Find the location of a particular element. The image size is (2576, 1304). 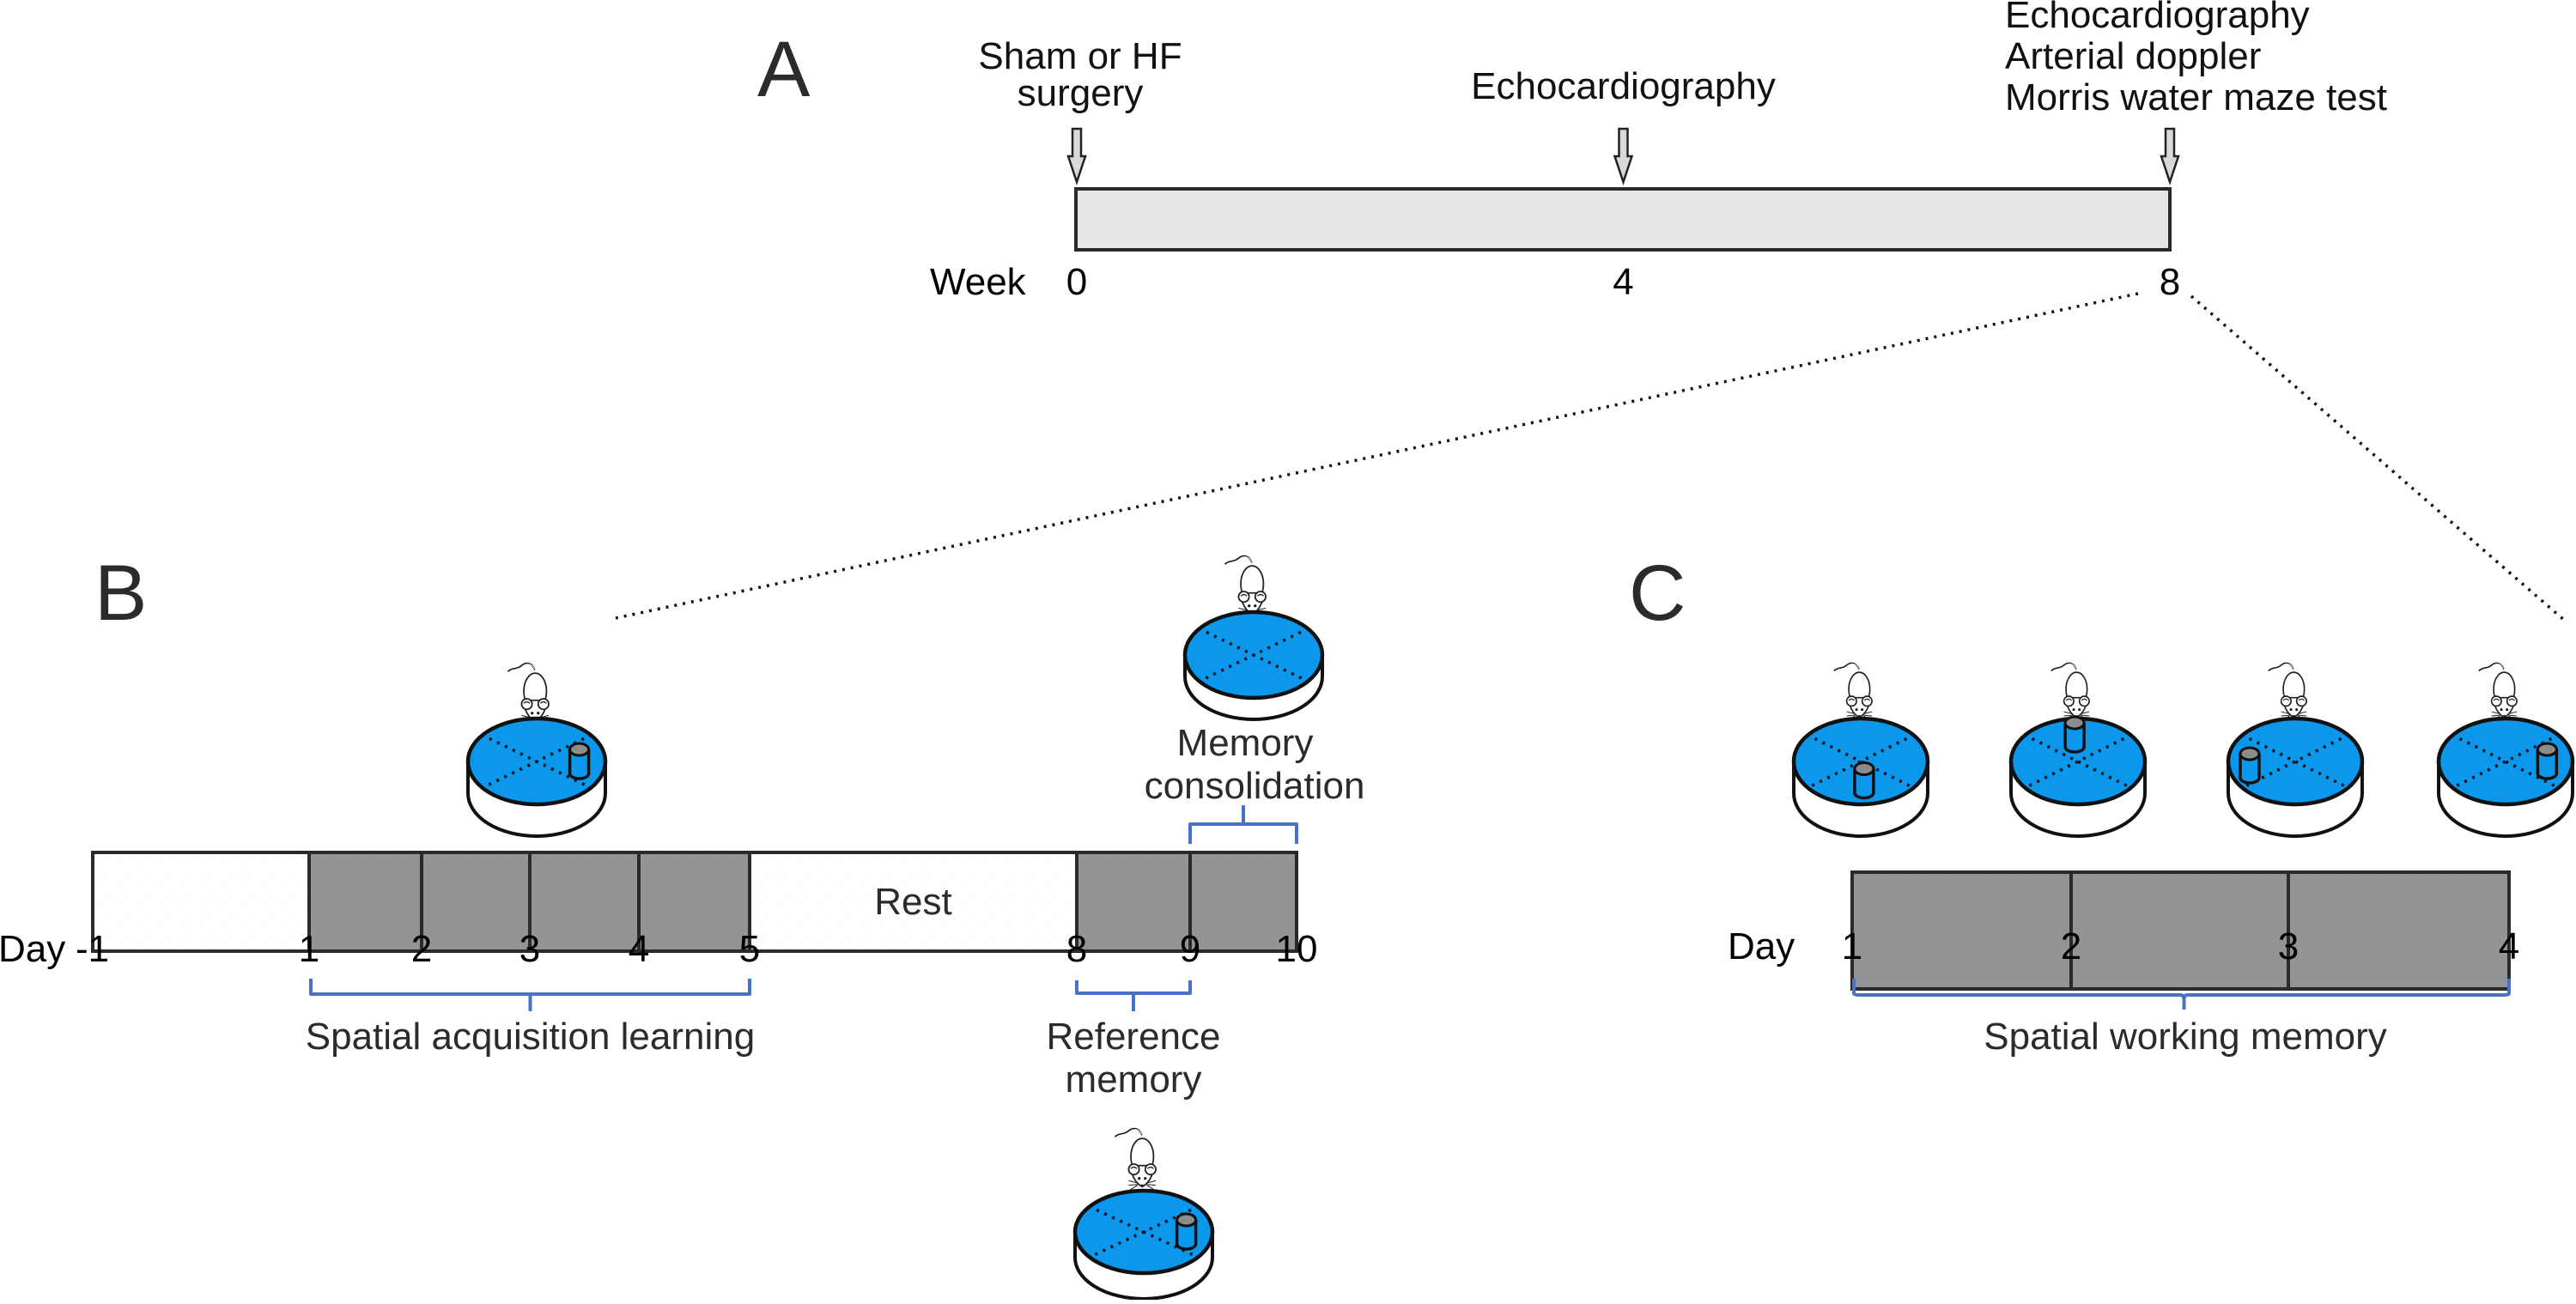

event-label: Arterial doppler is located at coordinates (2133, 56).